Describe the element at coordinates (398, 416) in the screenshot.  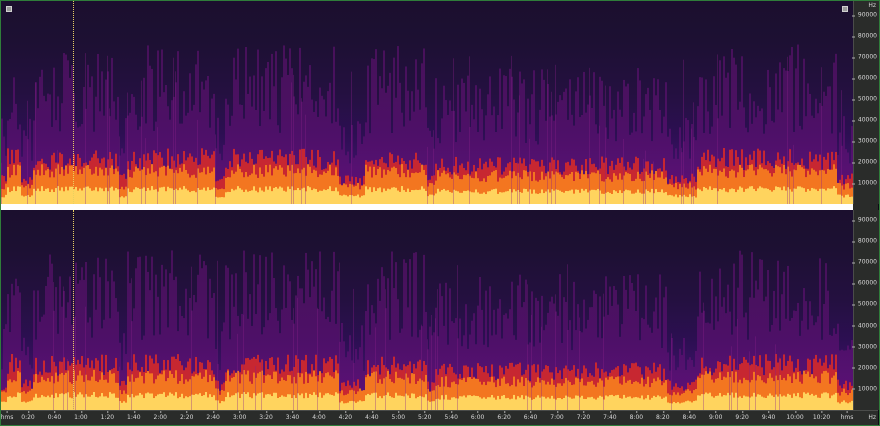
I see `time-tick-label: 5:00` at that location.